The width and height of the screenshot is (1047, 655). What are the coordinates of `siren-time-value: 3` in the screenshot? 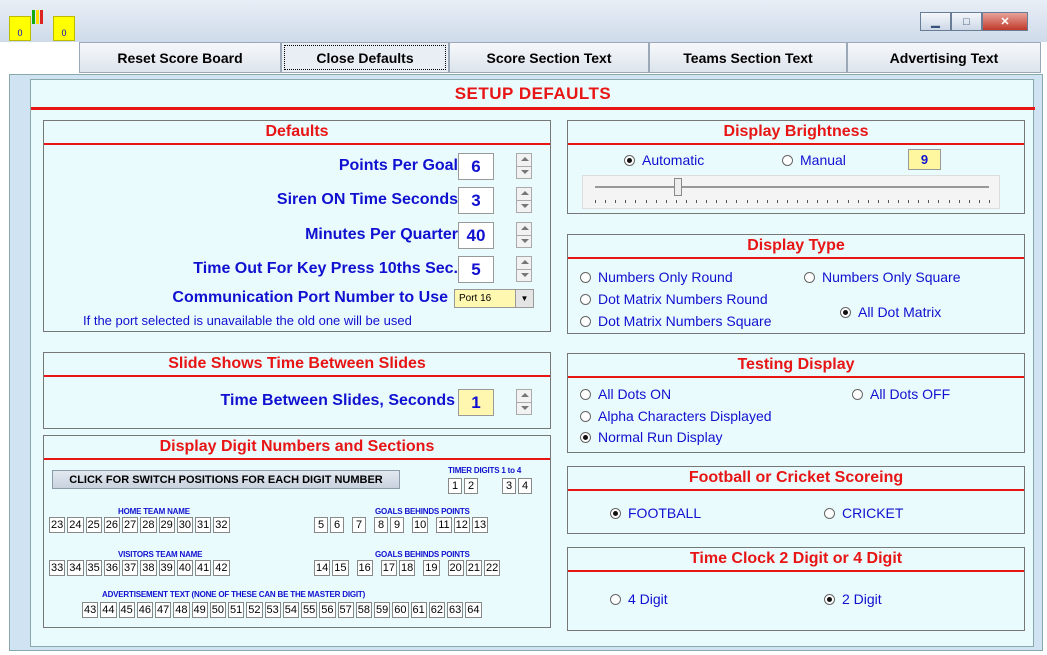 It's located at (476, 200).